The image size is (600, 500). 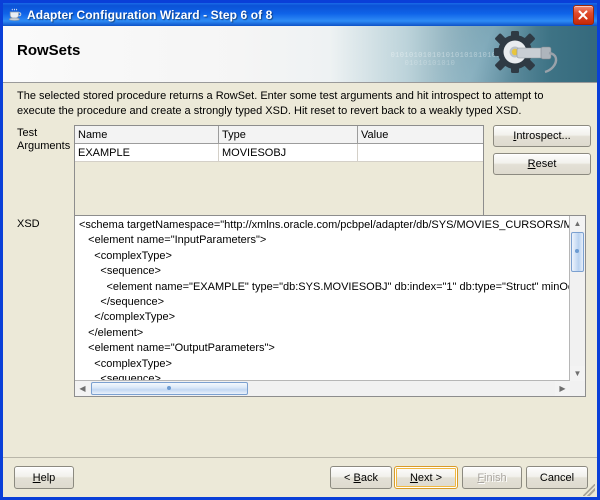 I want to click on cell-name: EXAMPLE, so click(x=147, y=152).